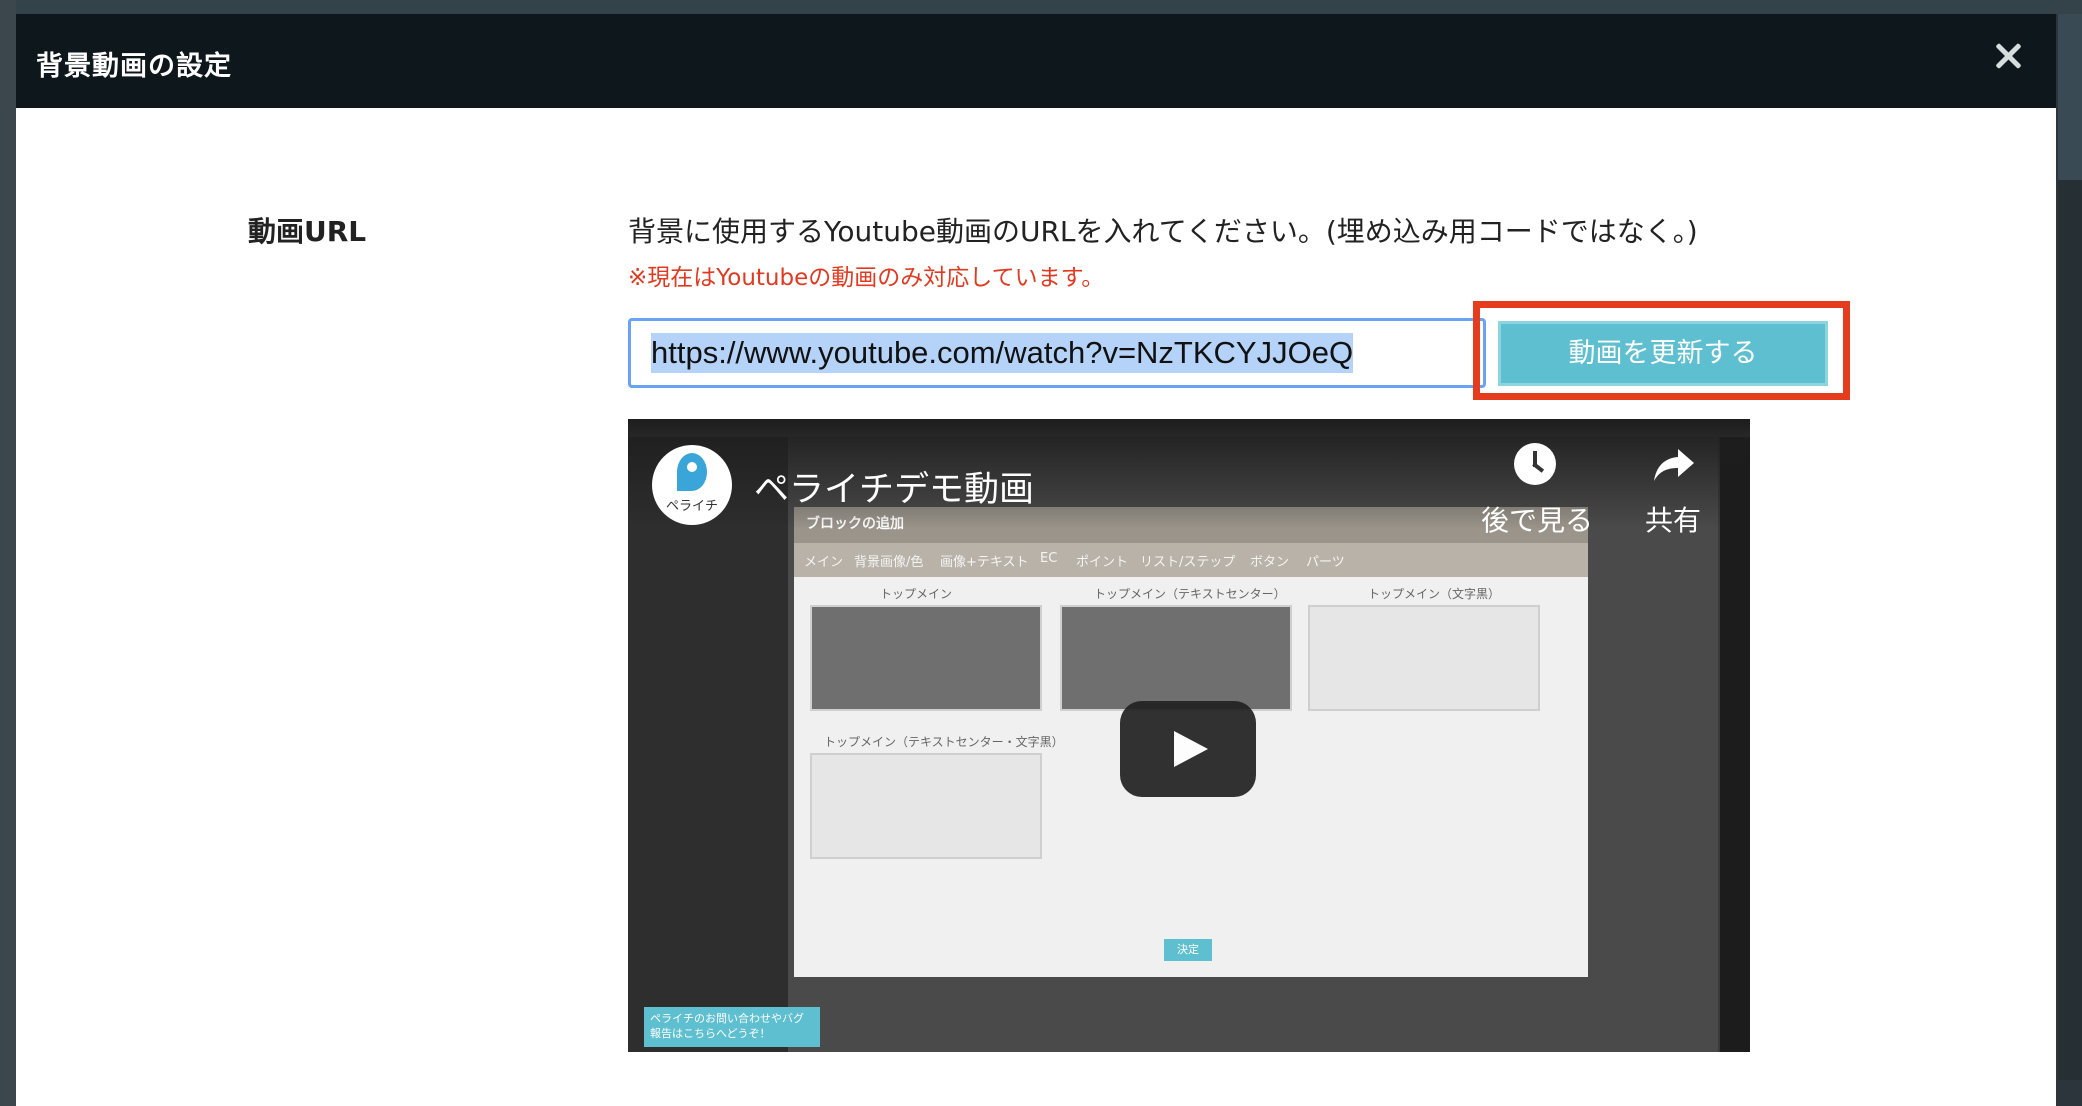 This screenshot has width=2082, height=1106. I want to click on video-tab: 画像+テキスト, so click(984, 562).